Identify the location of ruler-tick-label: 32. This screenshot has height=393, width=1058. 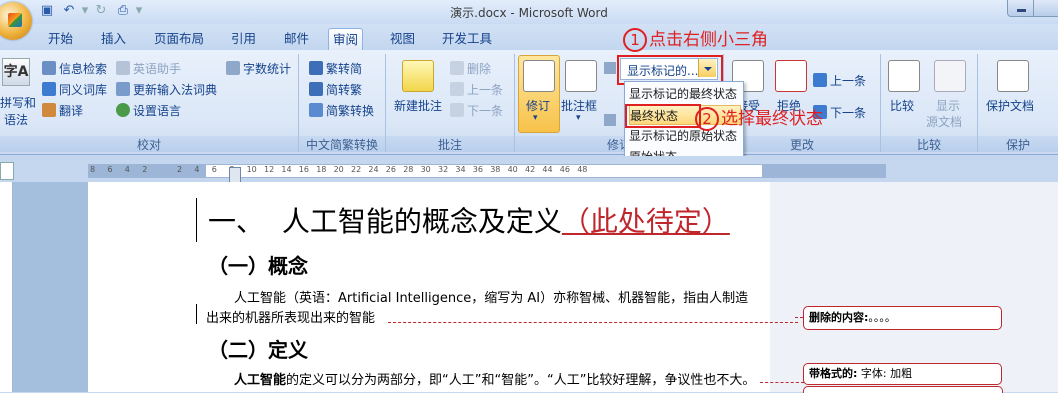
(443, 169).